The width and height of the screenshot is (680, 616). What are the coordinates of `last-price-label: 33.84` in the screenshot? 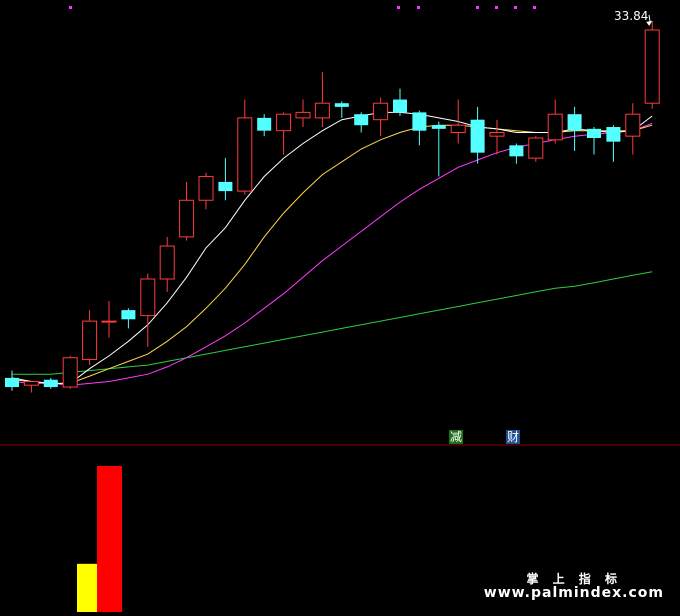 It's located at (631, 16).